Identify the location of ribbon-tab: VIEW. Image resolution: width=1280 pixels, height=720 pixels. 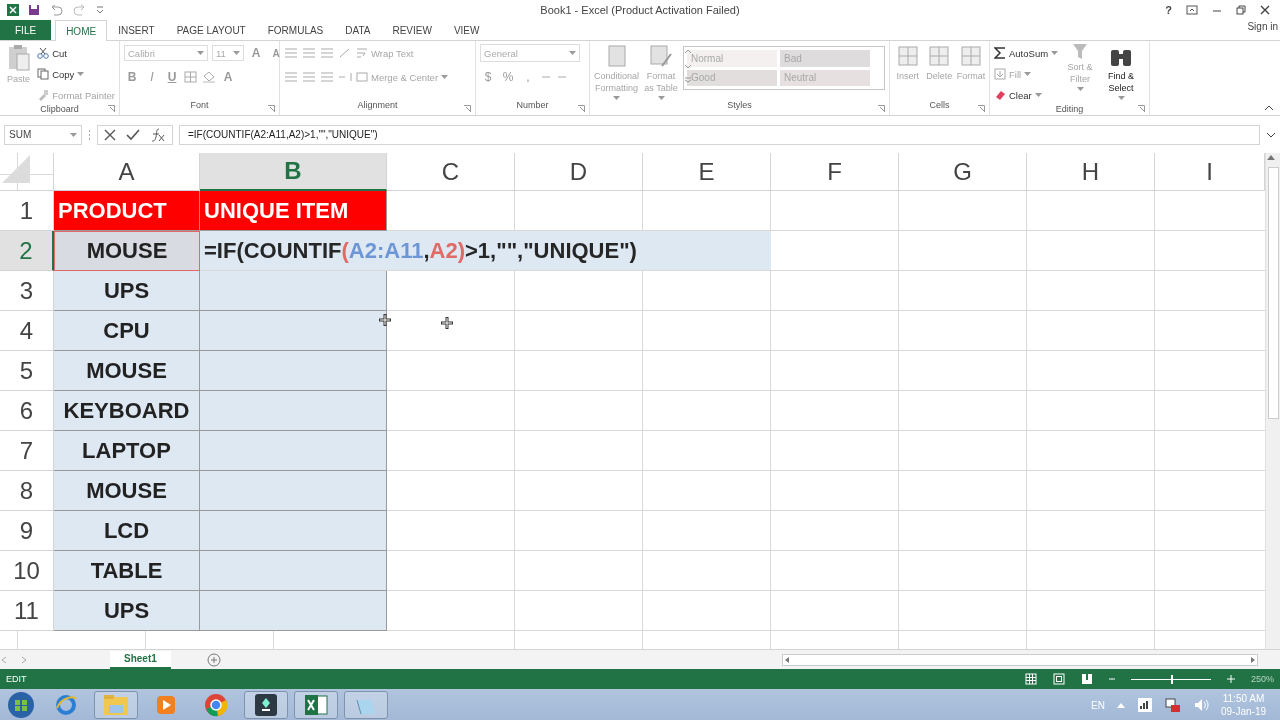
(466, 30).